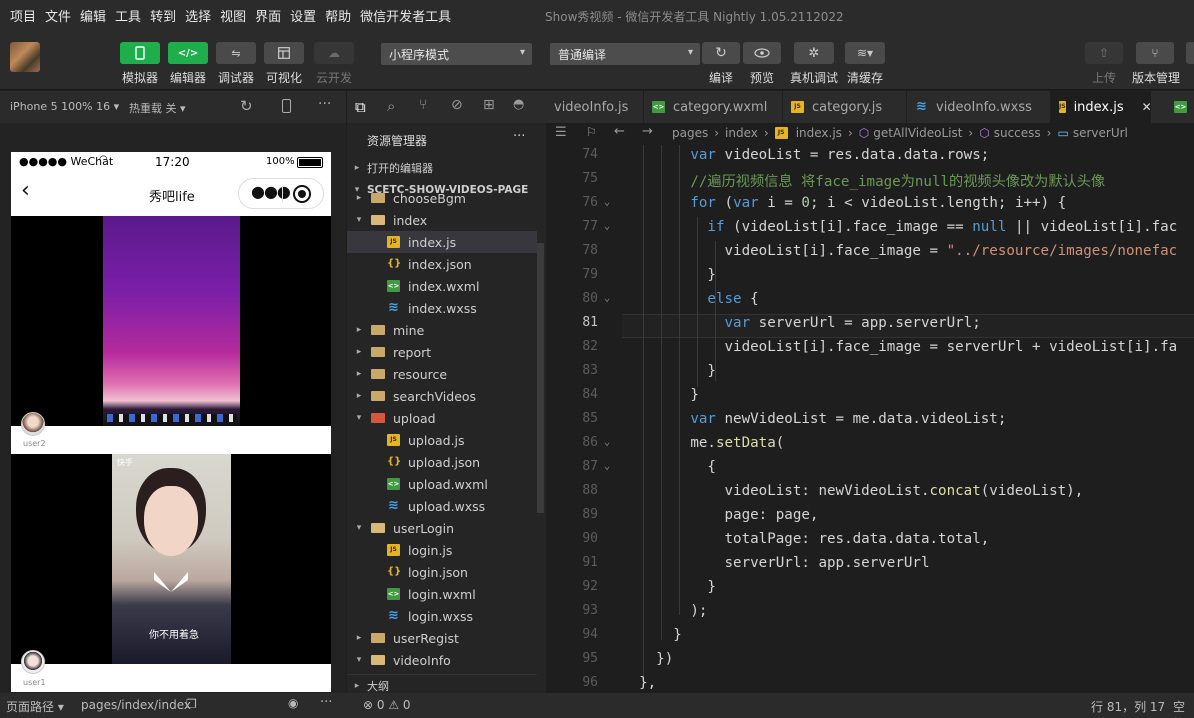  I want to click on extensions-icon: ⊞, so click(489, 105).